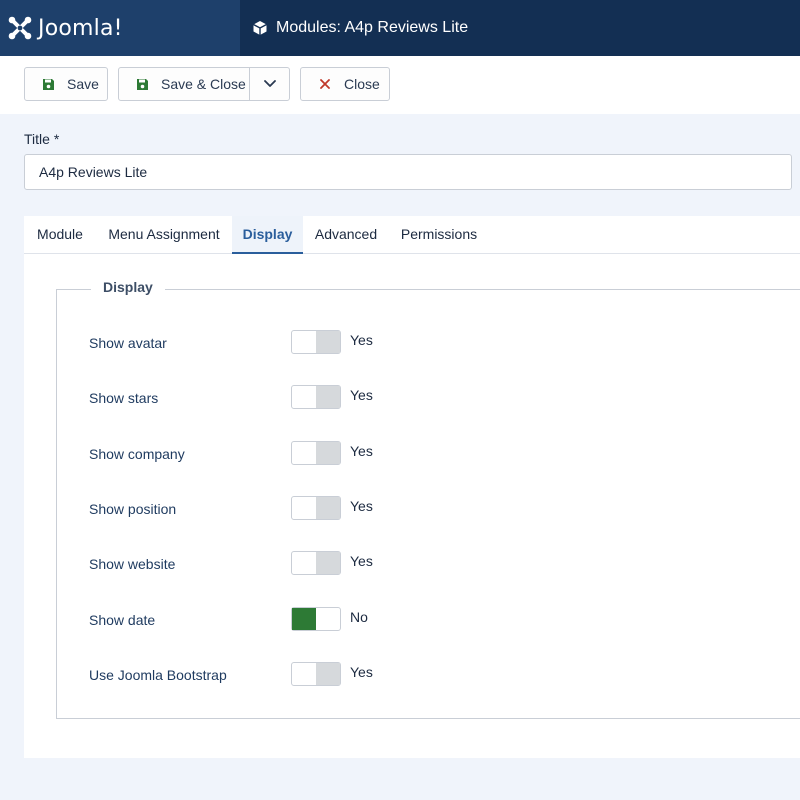  I want to click on title-input, so click(408, 172).